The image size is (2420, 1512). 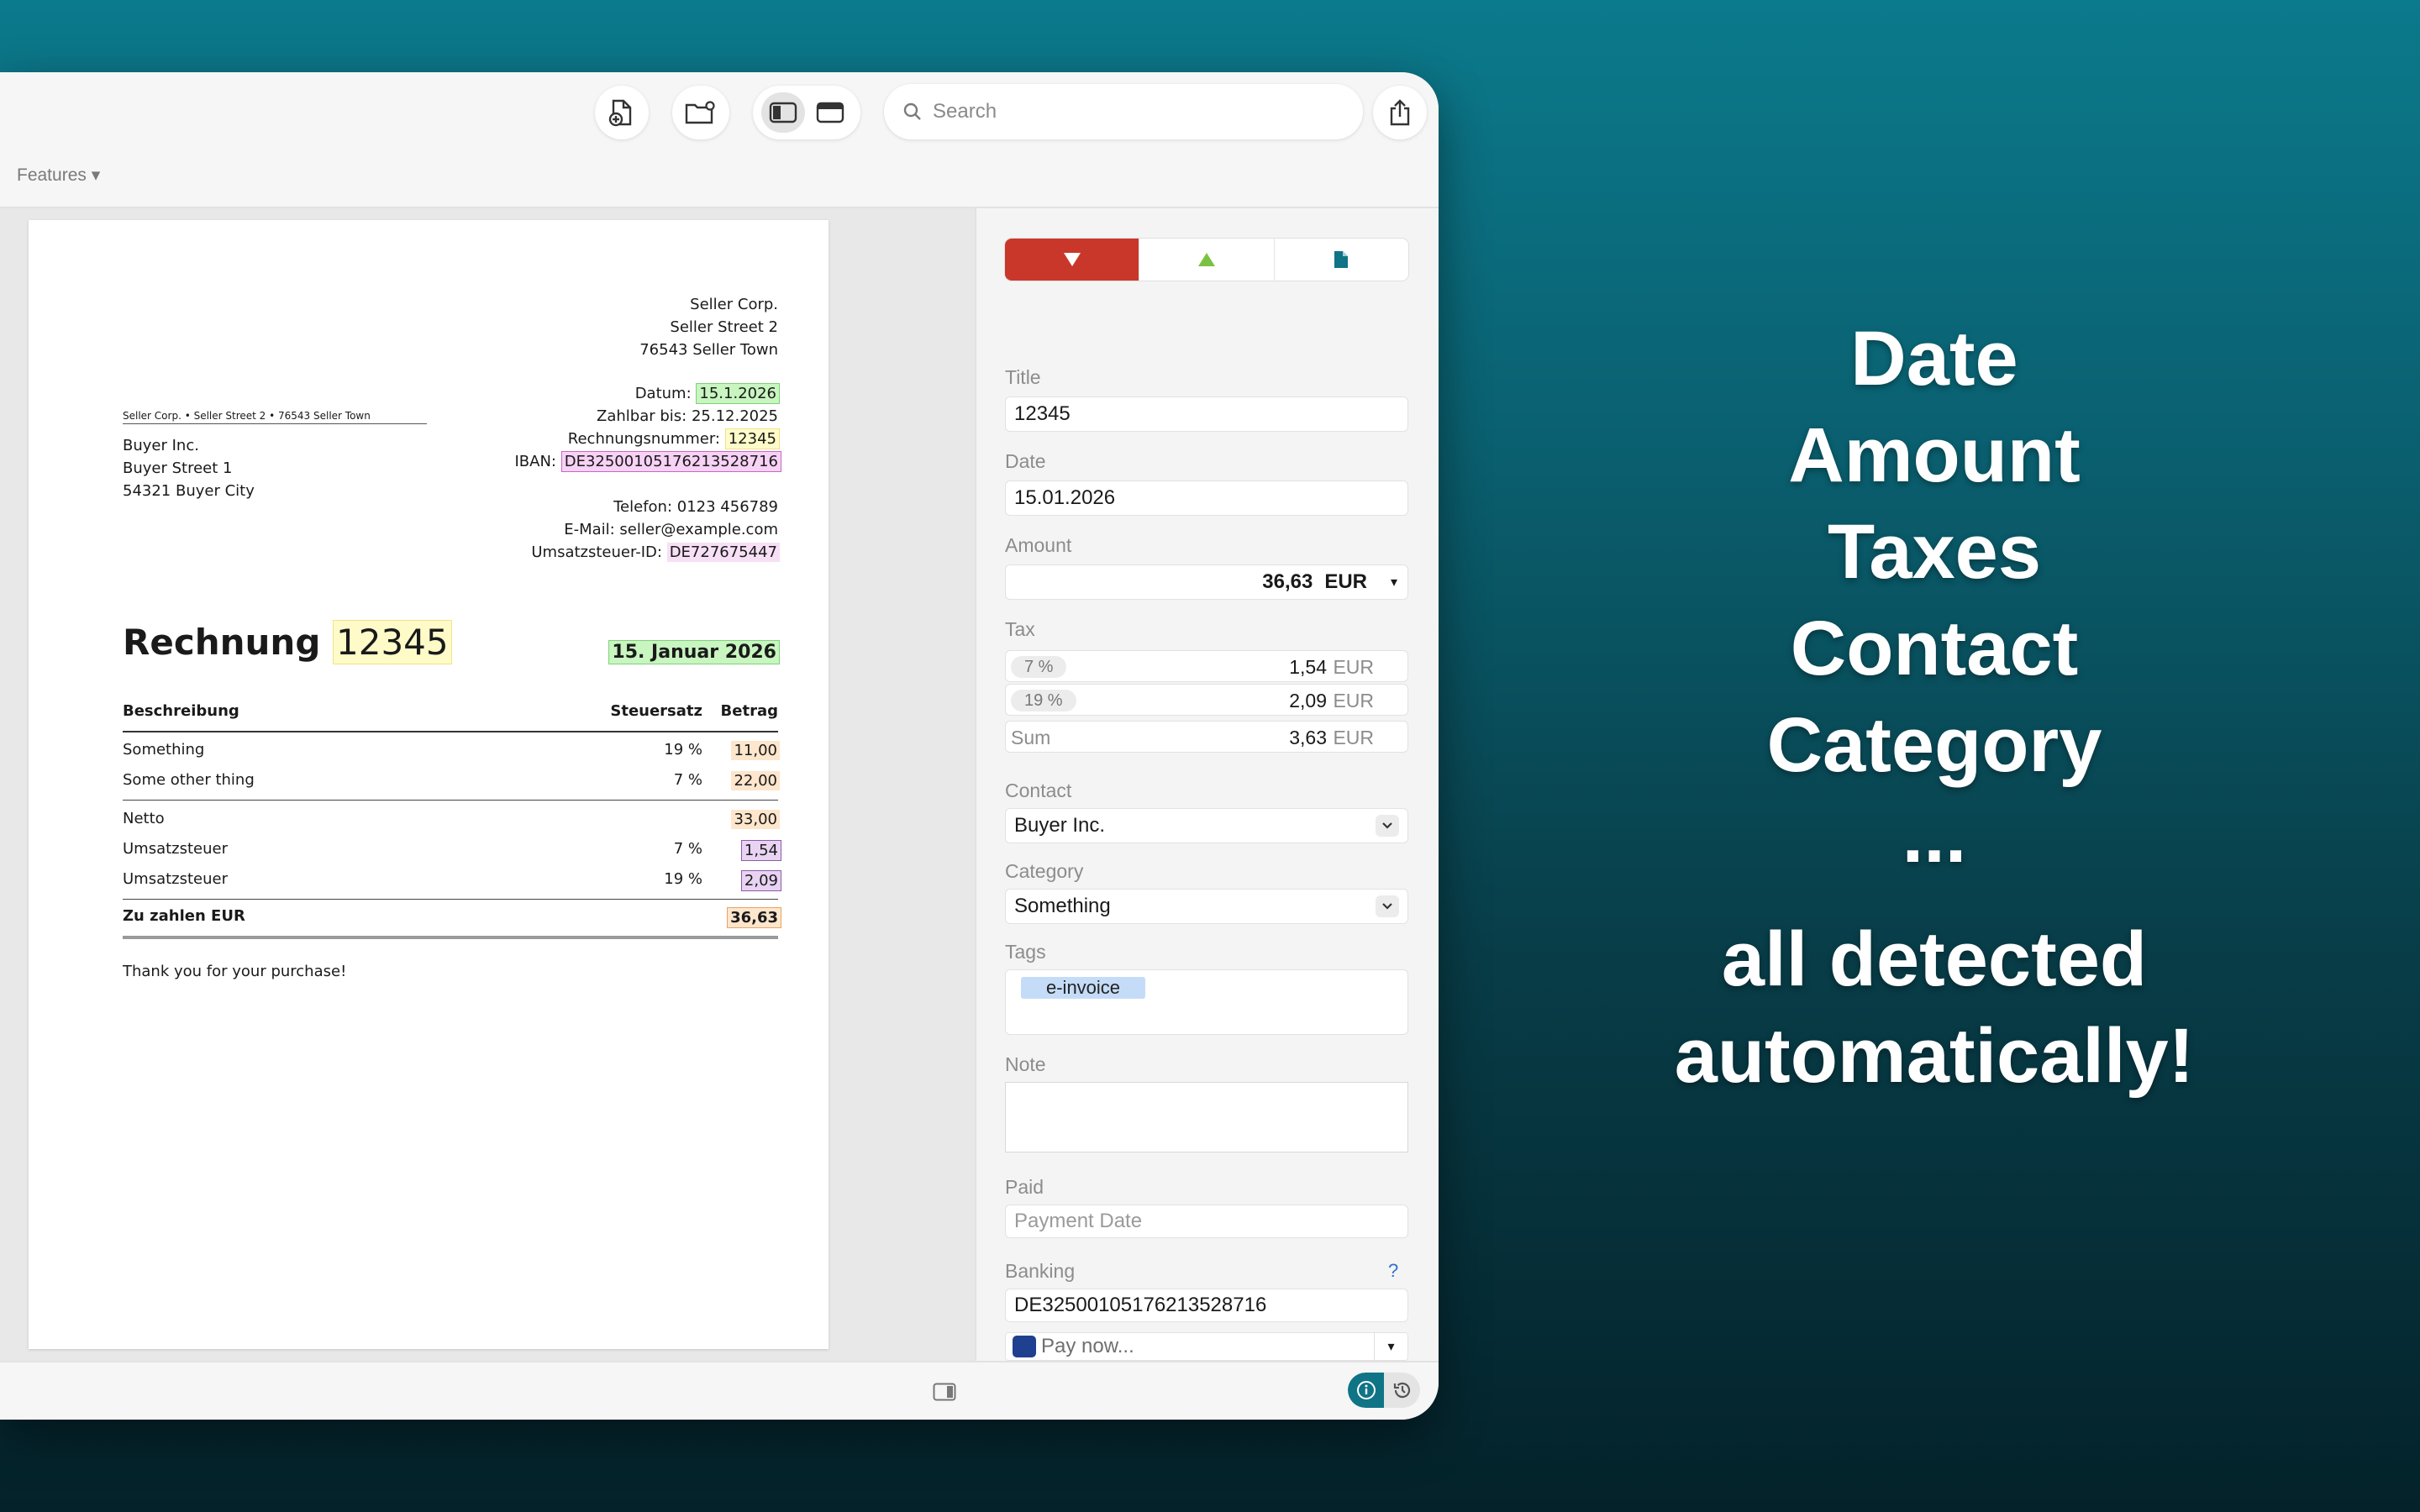 I want to click on amount-field: 36,63 EUR ▾, so click(x=1206, y=582).